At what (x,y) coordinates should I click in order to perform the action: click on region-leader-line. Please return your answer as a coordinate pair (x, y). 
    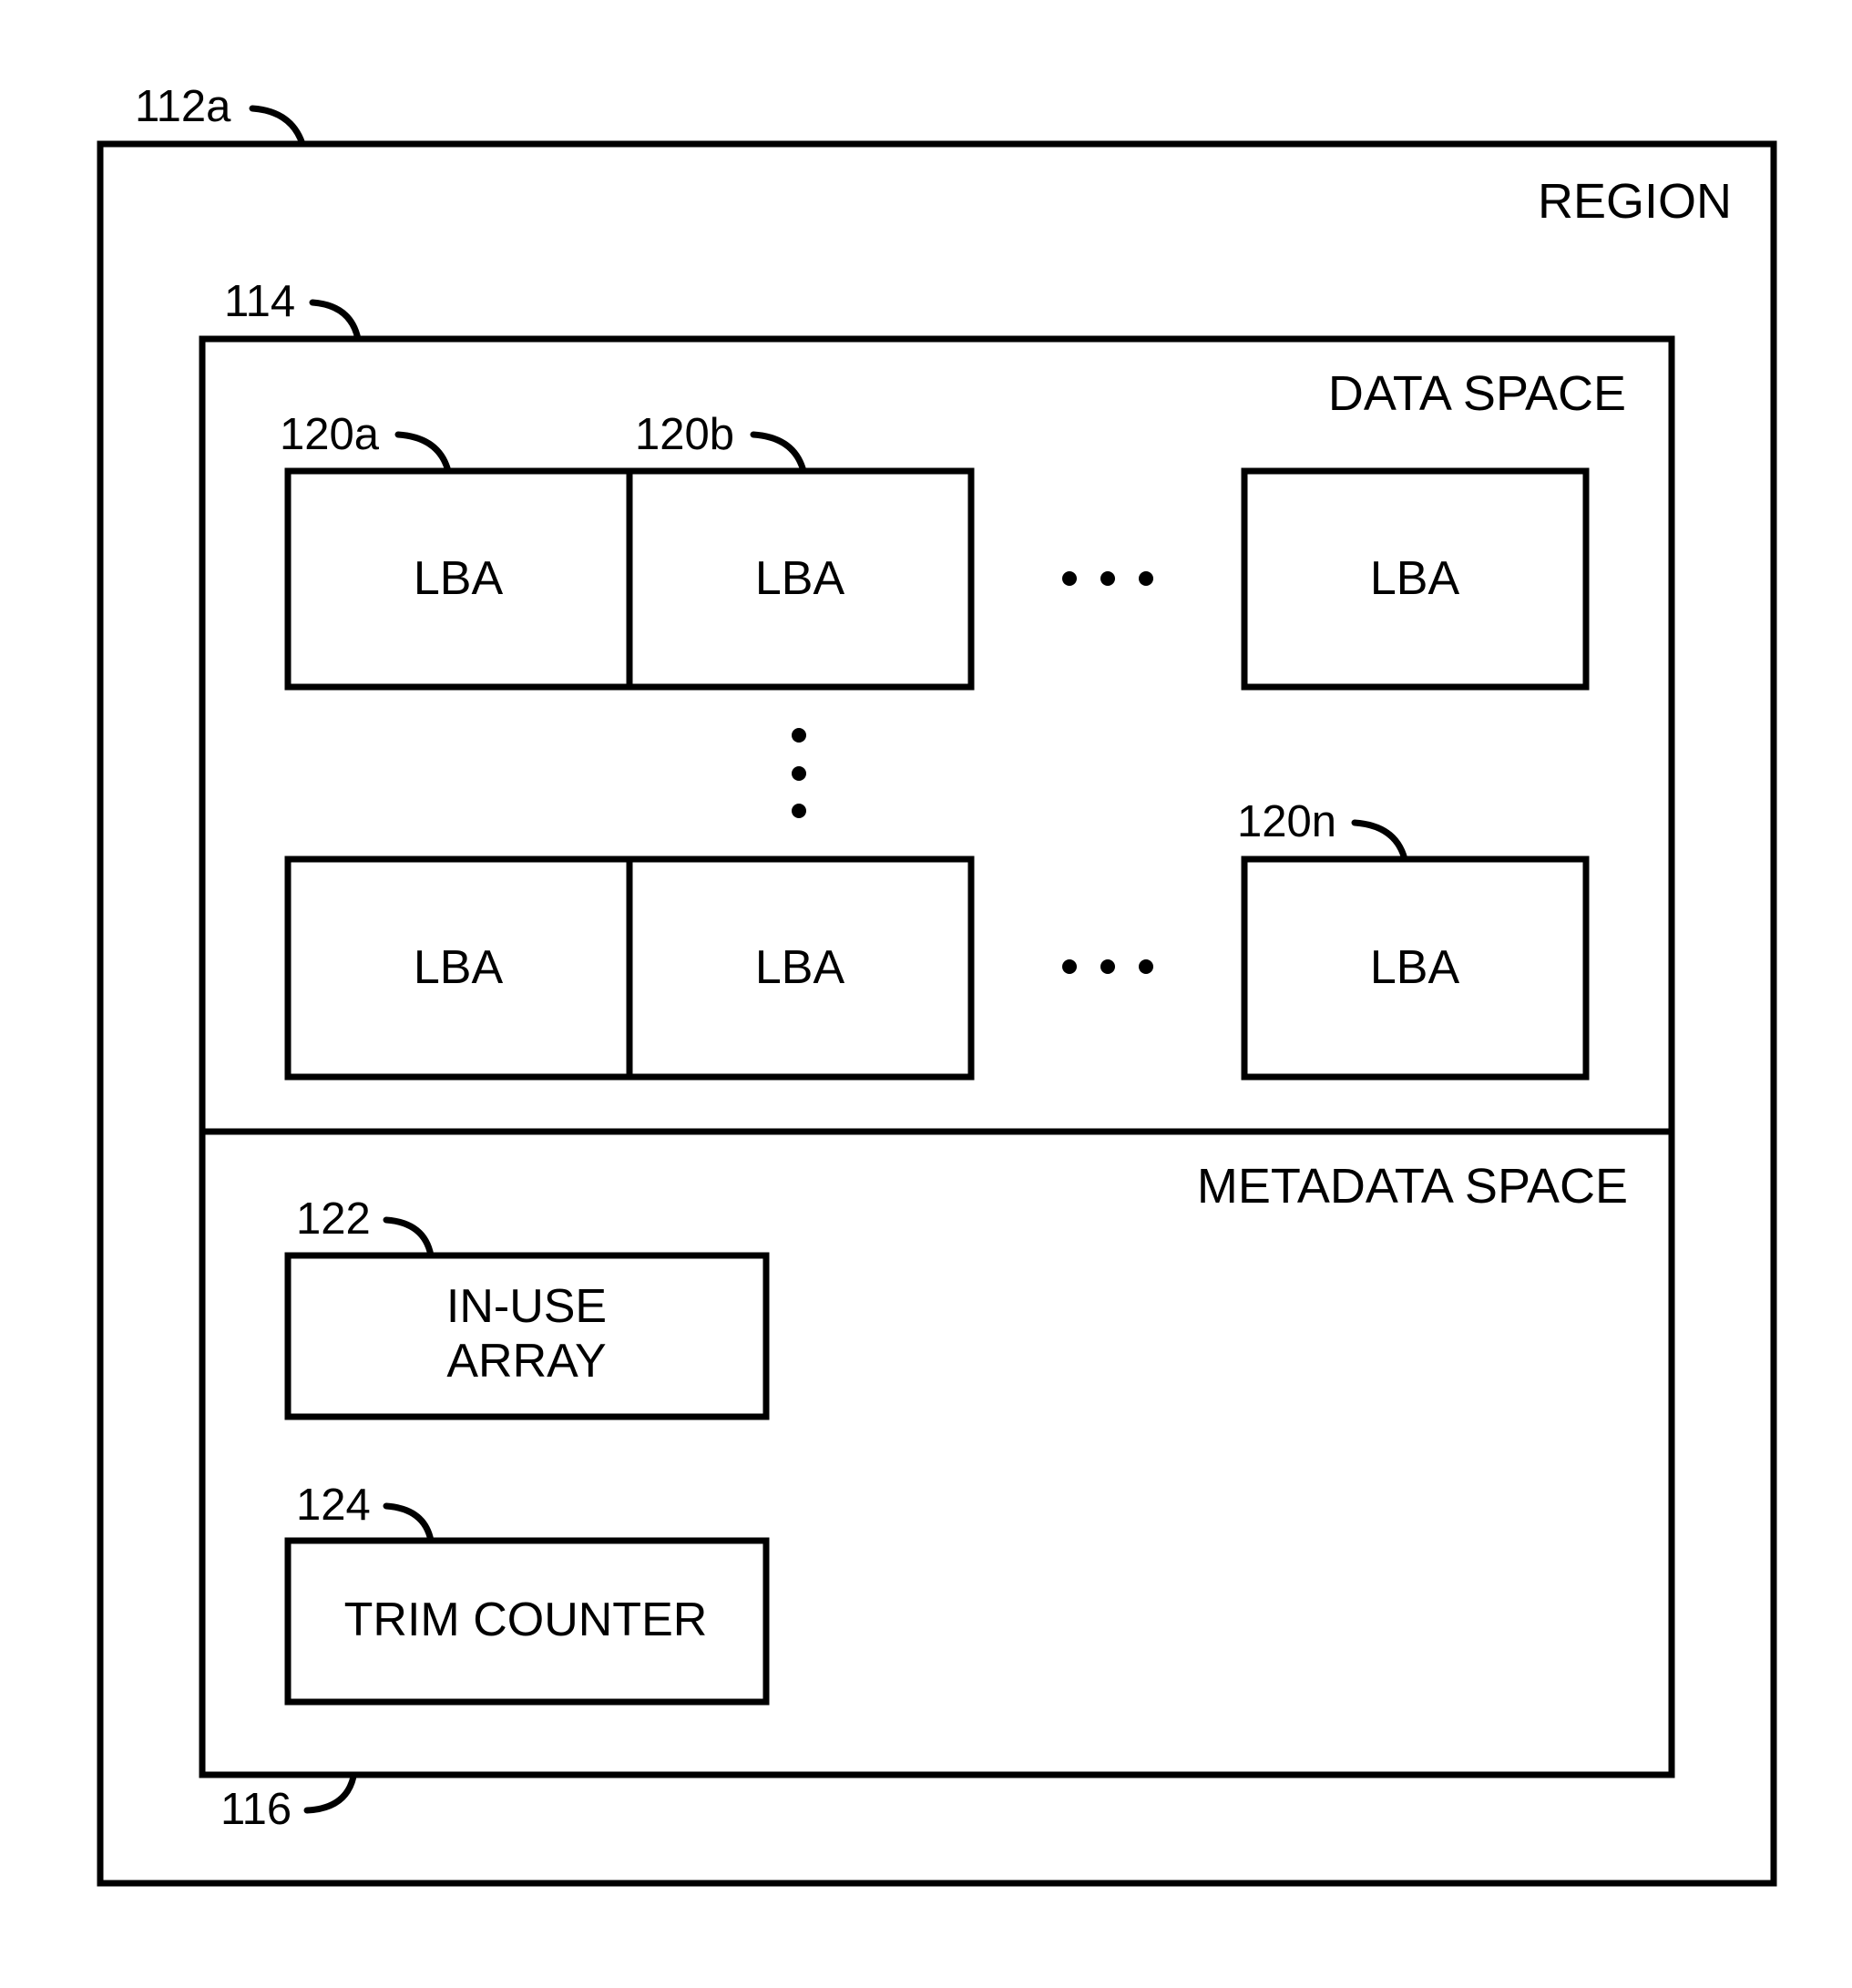
    Looking at the image, I should click on (277, 126).